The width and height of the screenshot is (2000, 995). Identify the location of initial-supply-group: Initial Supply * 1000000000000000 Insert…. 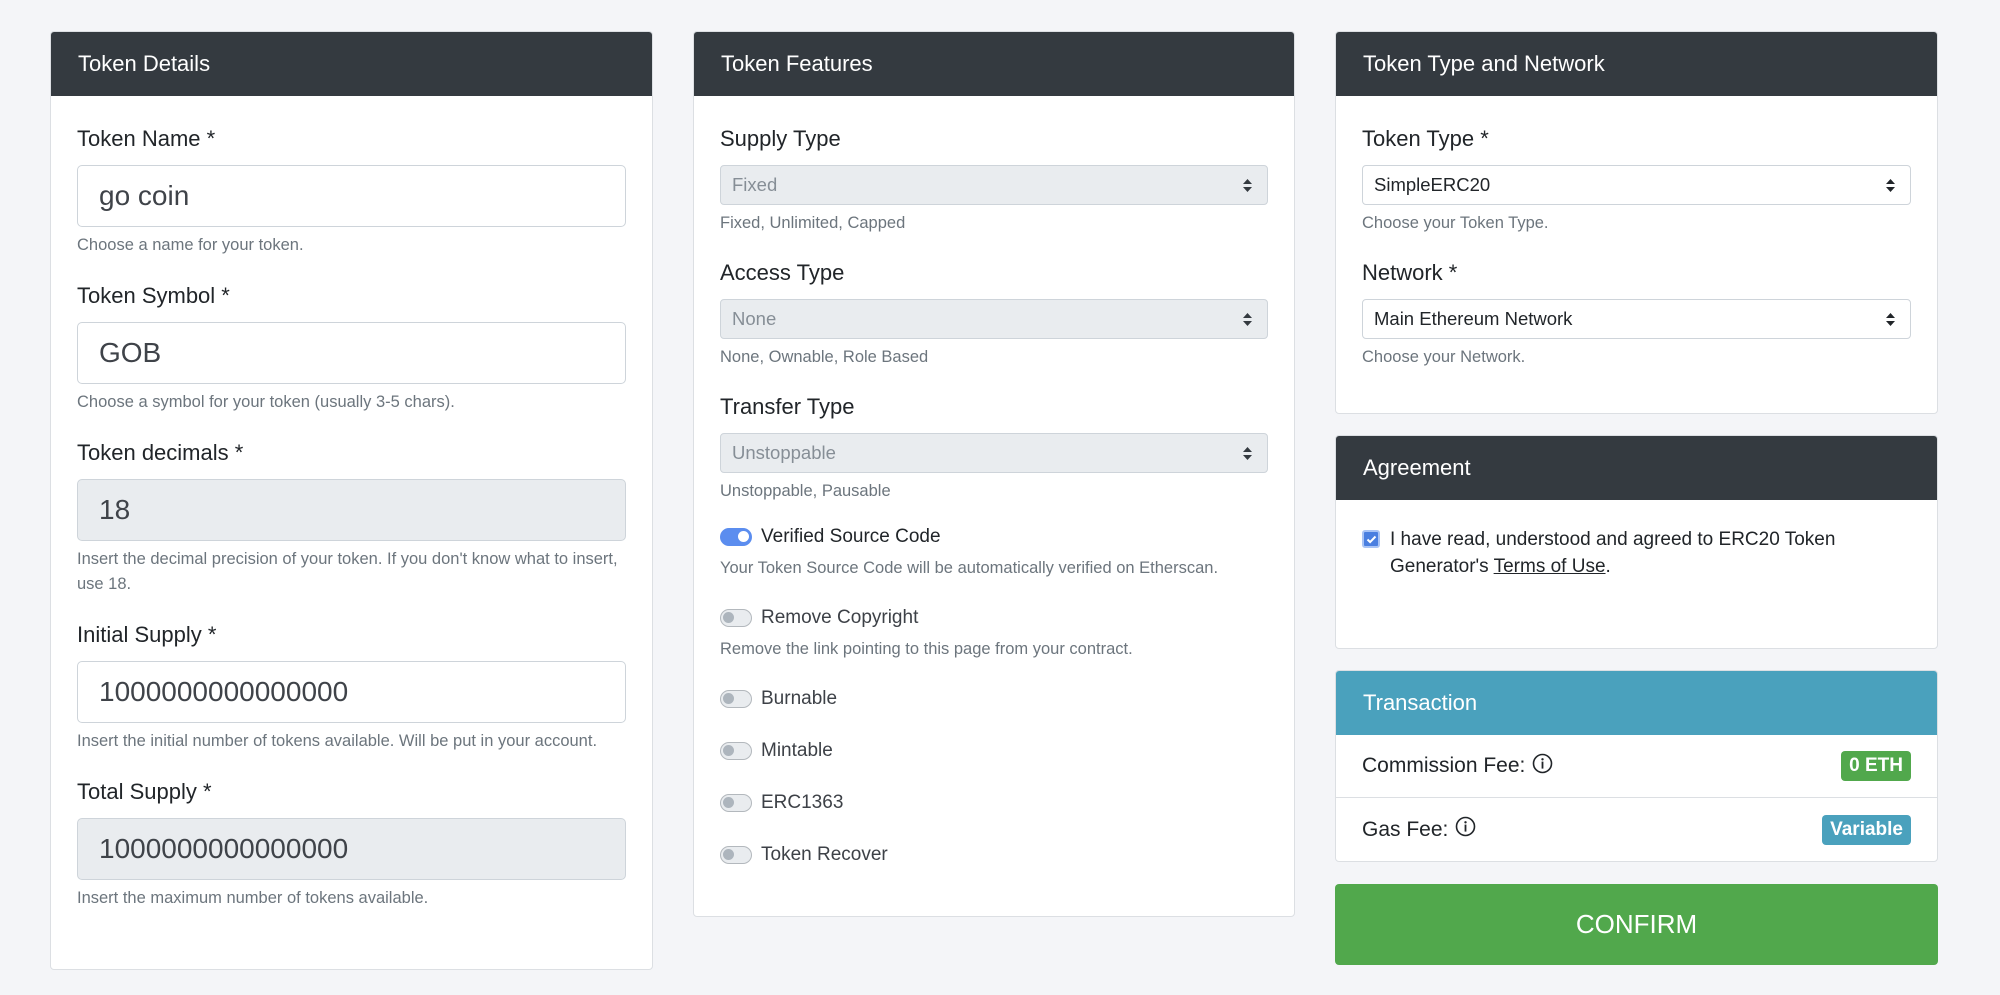
(351, 687).